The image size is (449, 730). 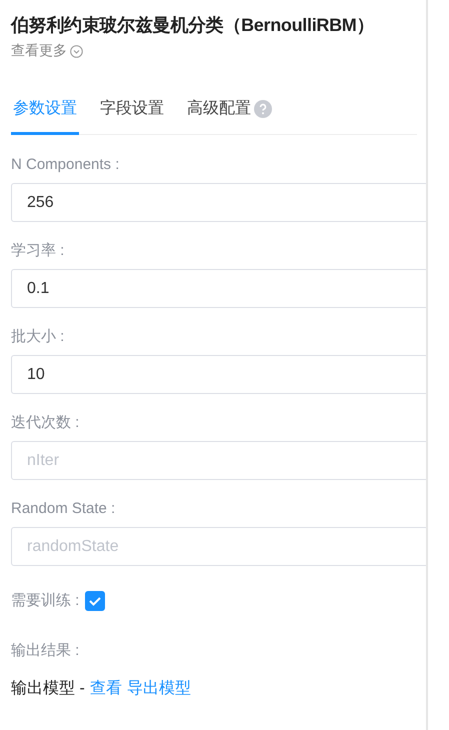 What do you see at coordinates (38, 337) in the screenshot?
I see `field-label: 批大小 :` at bounding box center [38, 337].